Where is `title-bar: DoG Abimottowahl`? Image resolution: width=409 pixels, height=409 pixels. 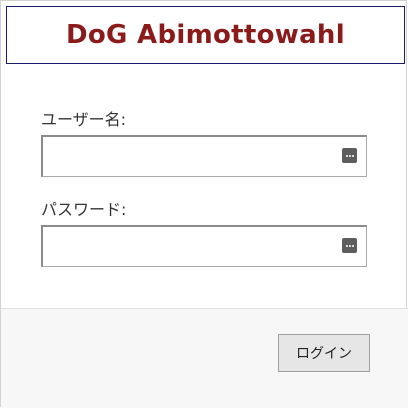
title-bar: DoG Abimottowahl is located at coordinates (205, 35).